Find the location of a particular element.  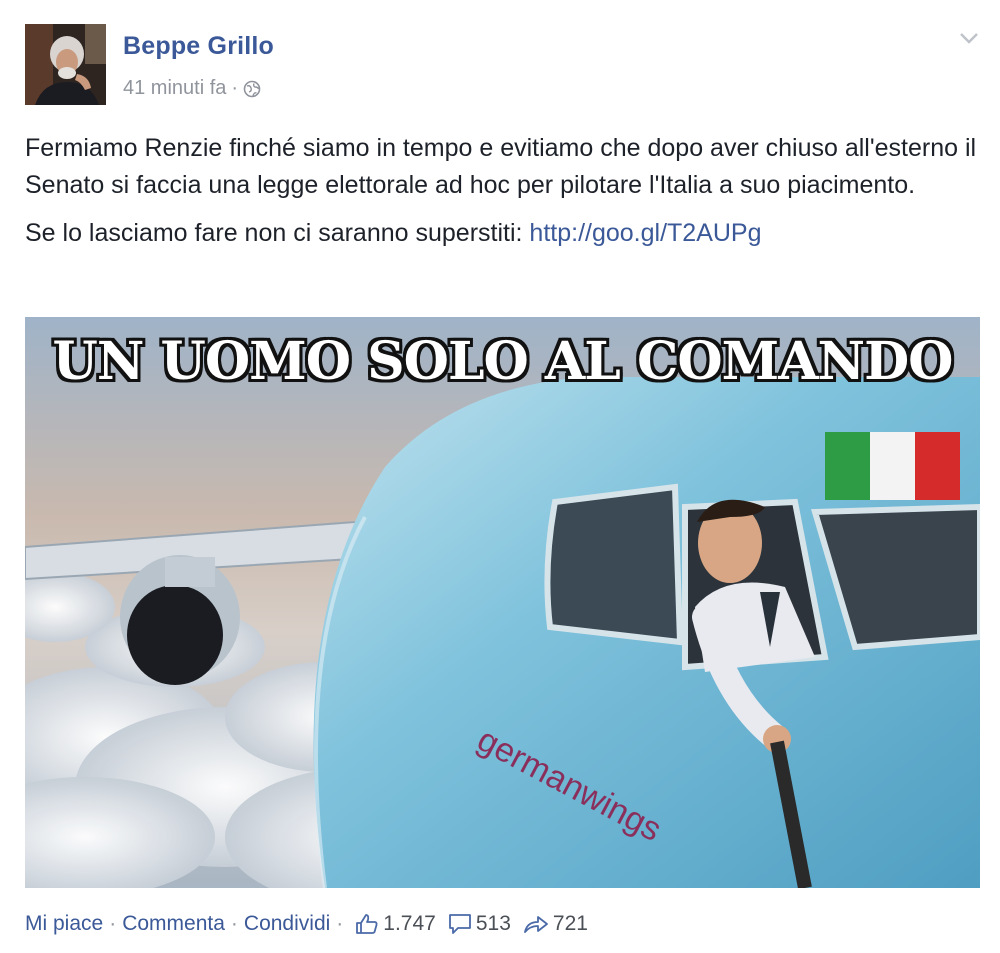

post-timestamp: 41 minuti fa is located at coordinates (174, 88).